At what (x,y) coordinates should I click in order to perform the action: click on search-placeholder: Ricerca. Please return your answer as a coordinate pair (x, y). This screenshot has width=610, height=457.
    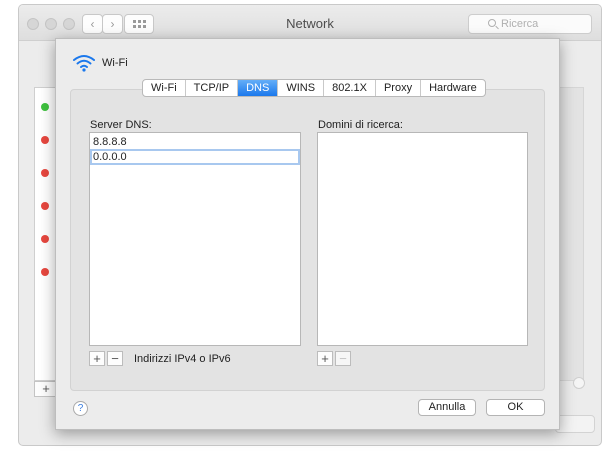
    Looking at the image, I should click on (520, 24).